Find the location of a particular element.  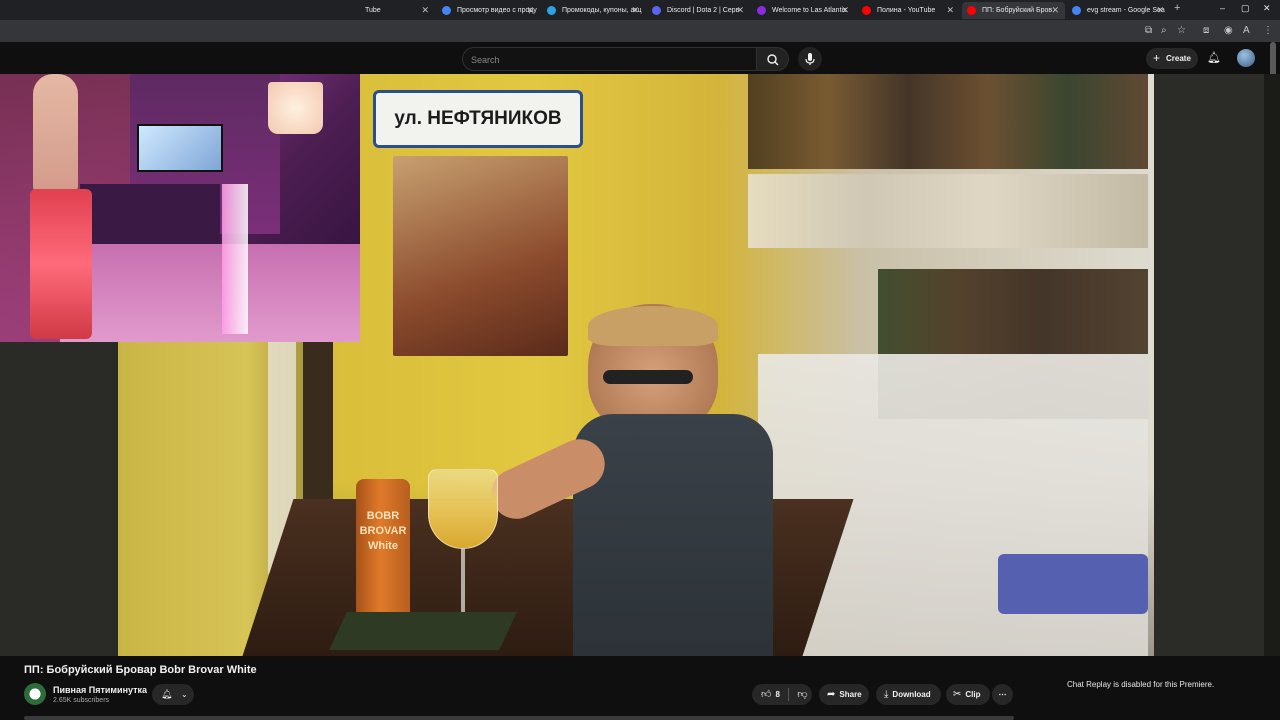

youtube-masthead: Search + Create 🔔︎ is located at coordinates (640, 58).